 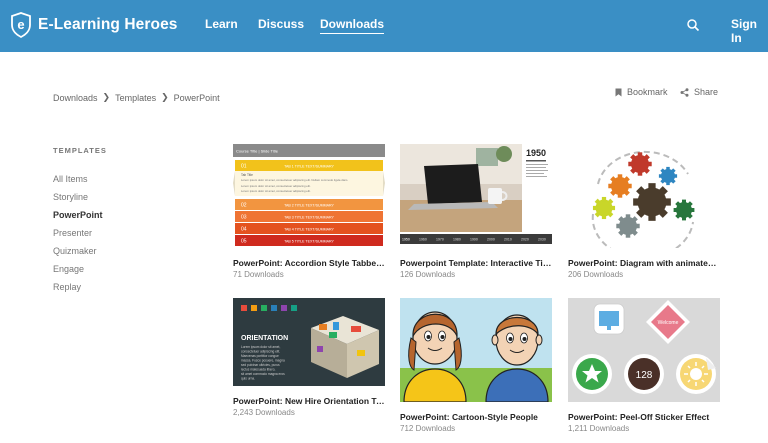 I want to click on svg-text: 04, so click(x=244, y=230).